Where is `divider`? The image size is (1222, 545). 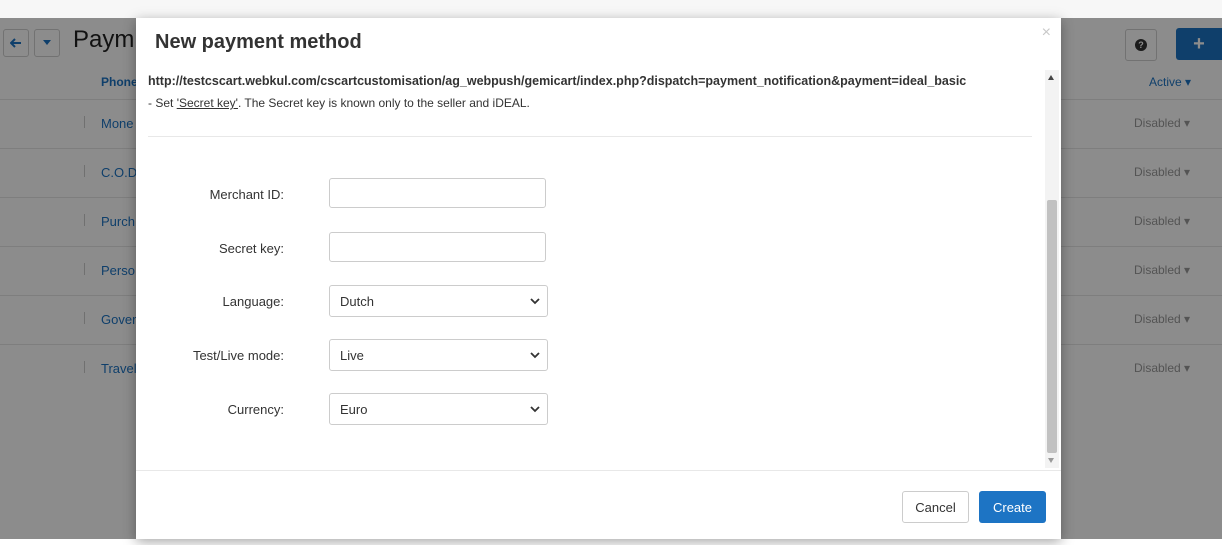 divider is located at coordinates (590, 136).